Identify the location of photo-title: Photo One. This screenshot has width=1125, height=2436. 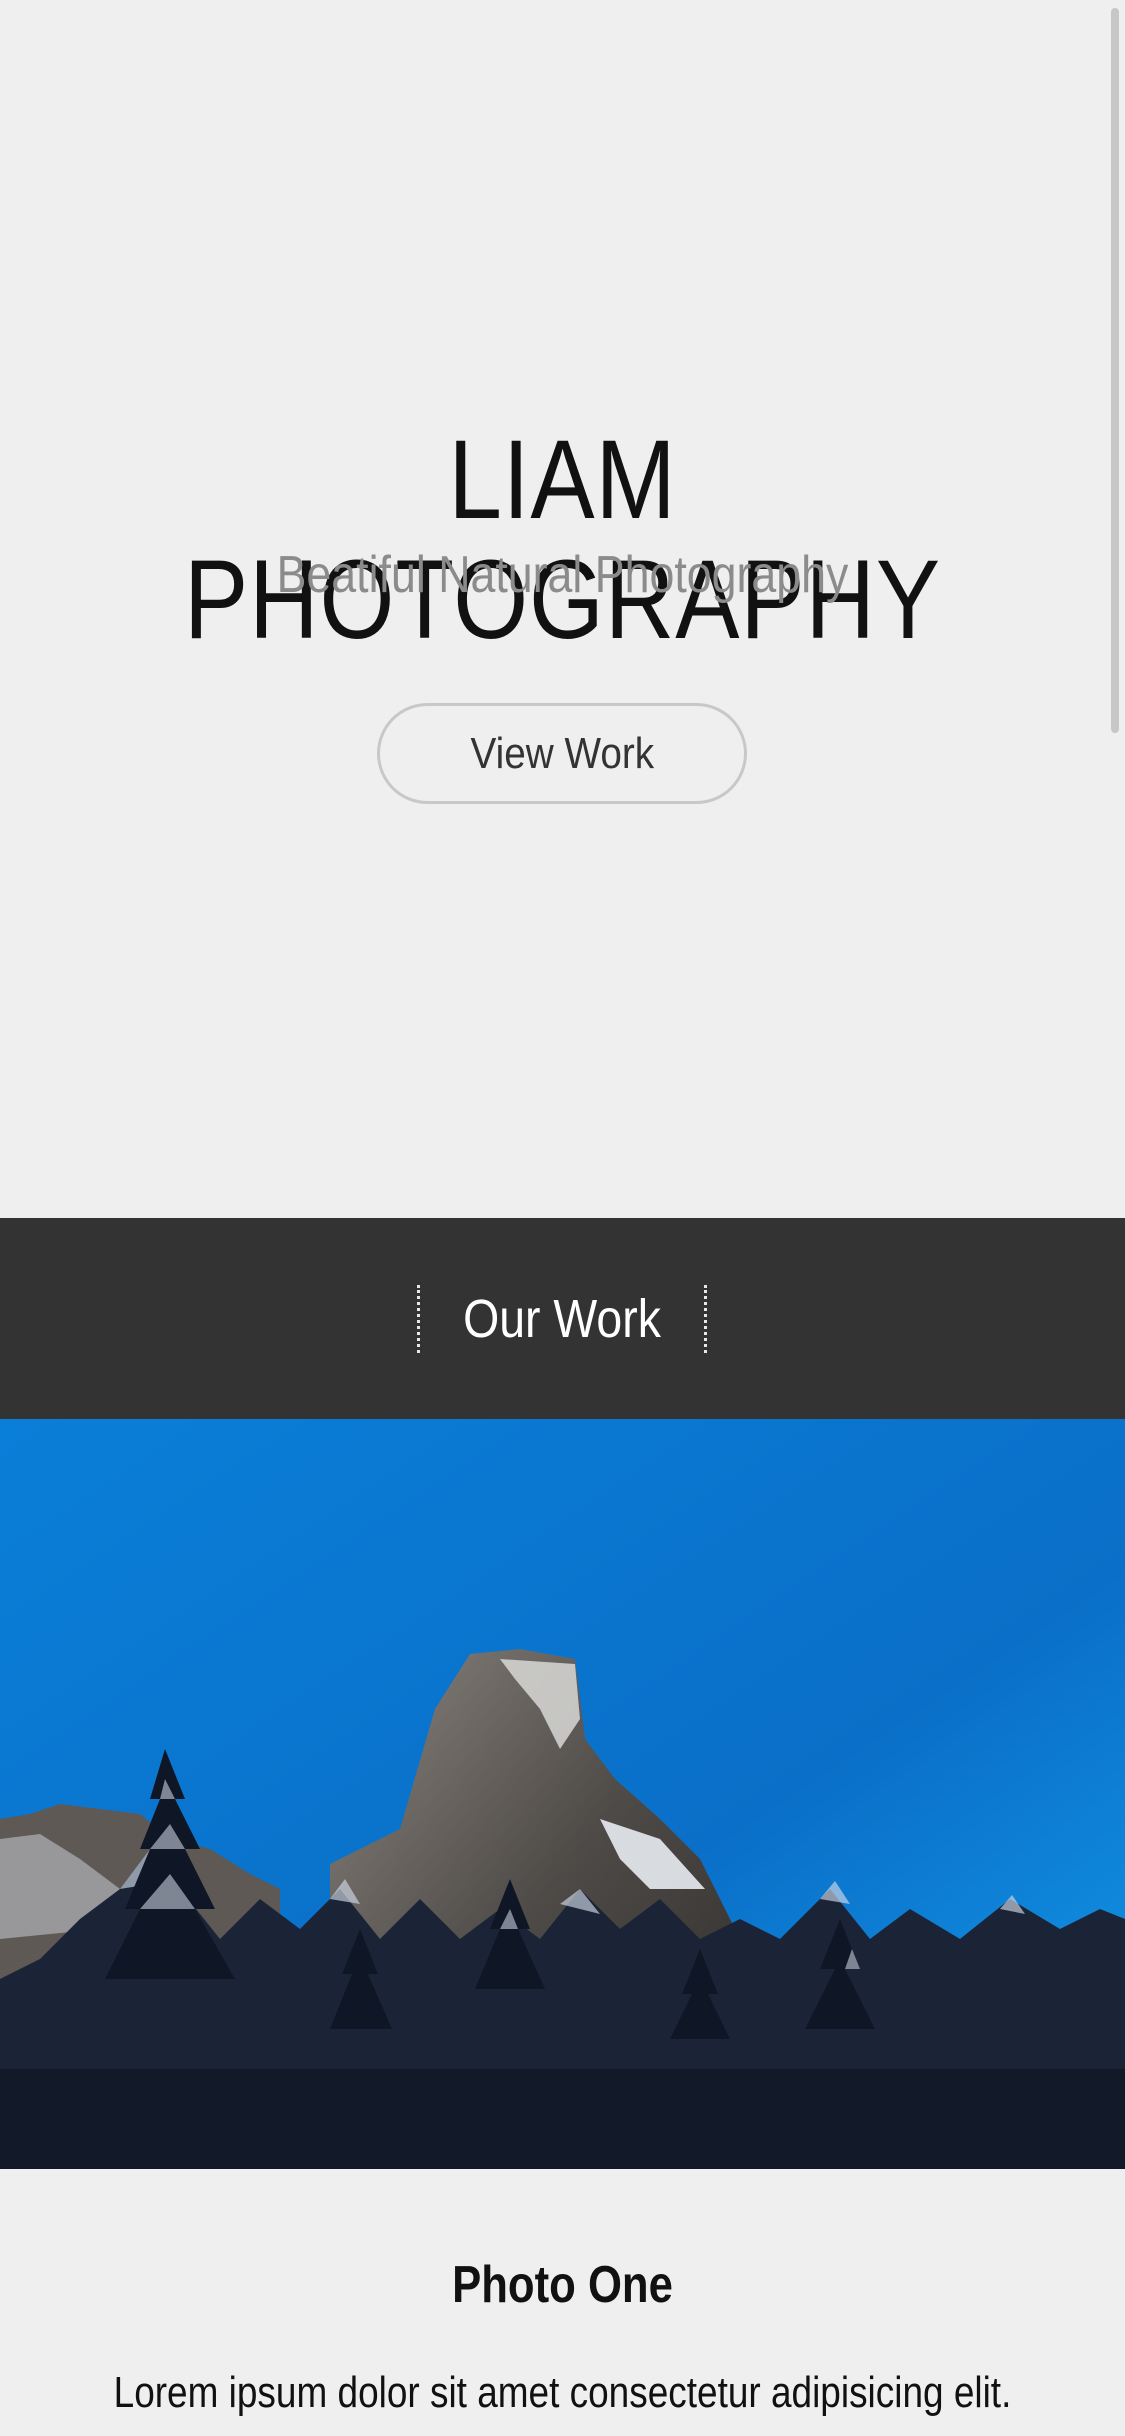
(562, 2285).